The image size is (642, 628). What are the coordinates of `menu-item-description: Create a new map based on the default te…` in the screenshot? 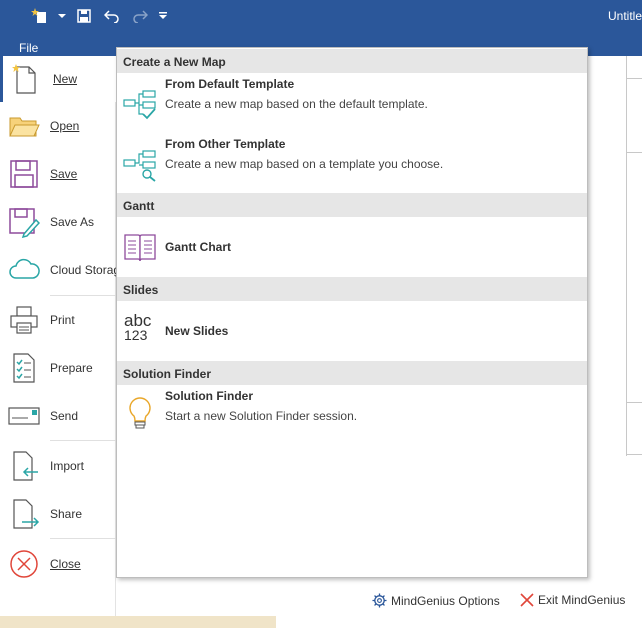 It's located at (296, 104).